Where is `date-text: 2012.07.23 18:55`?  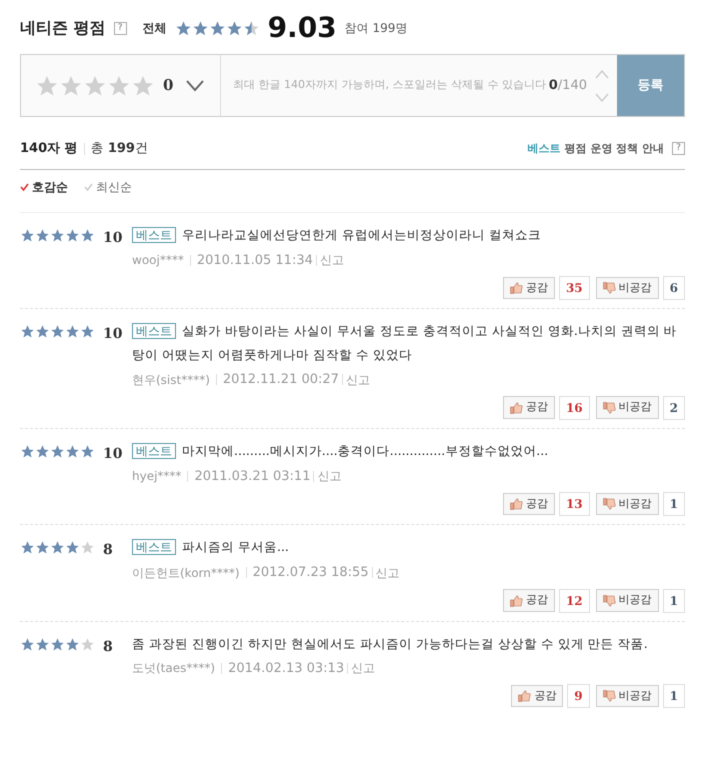
date-text: 2012.07.23 18:55 is located at coordinates (310, 573).